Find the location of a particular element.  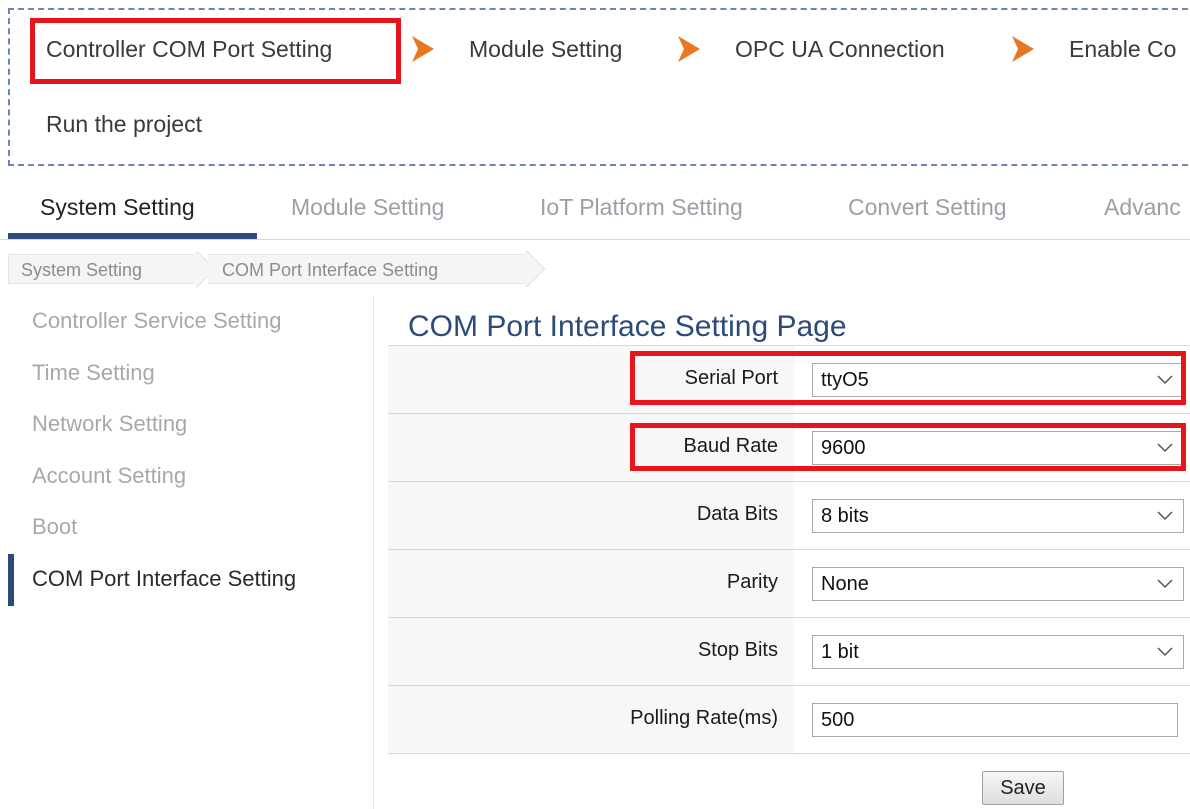

stop-bits-select: 1 bit is located at coordinates (998, 652).